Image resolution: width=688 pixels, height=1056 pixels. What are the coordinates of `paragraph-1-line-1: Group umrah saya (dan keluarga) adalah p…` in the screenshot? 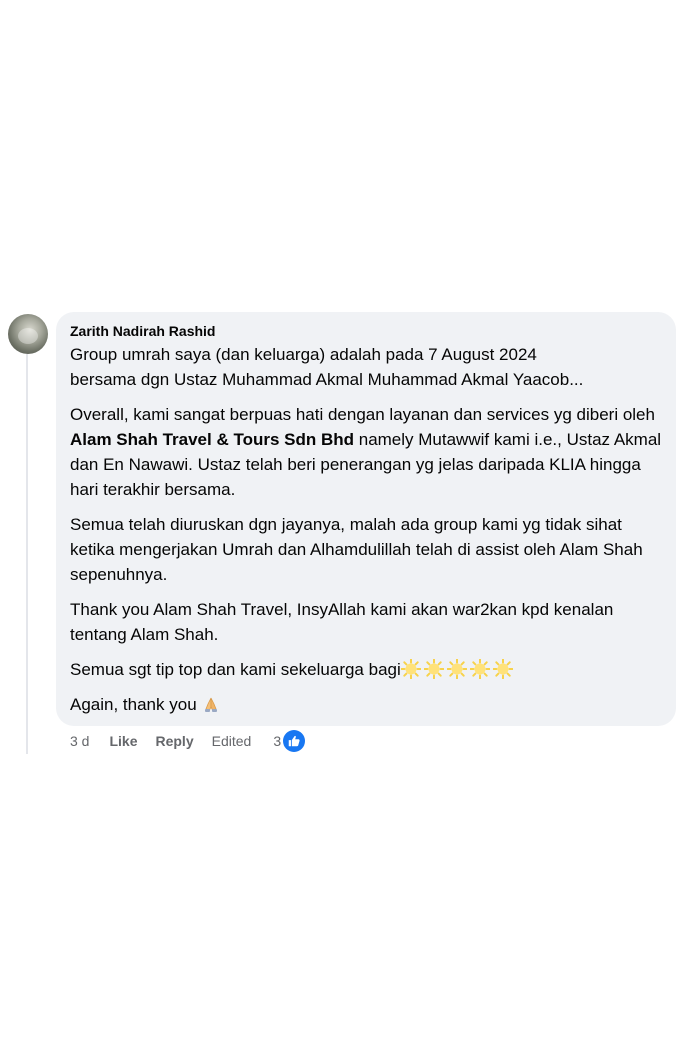 It's located at (303, 354).